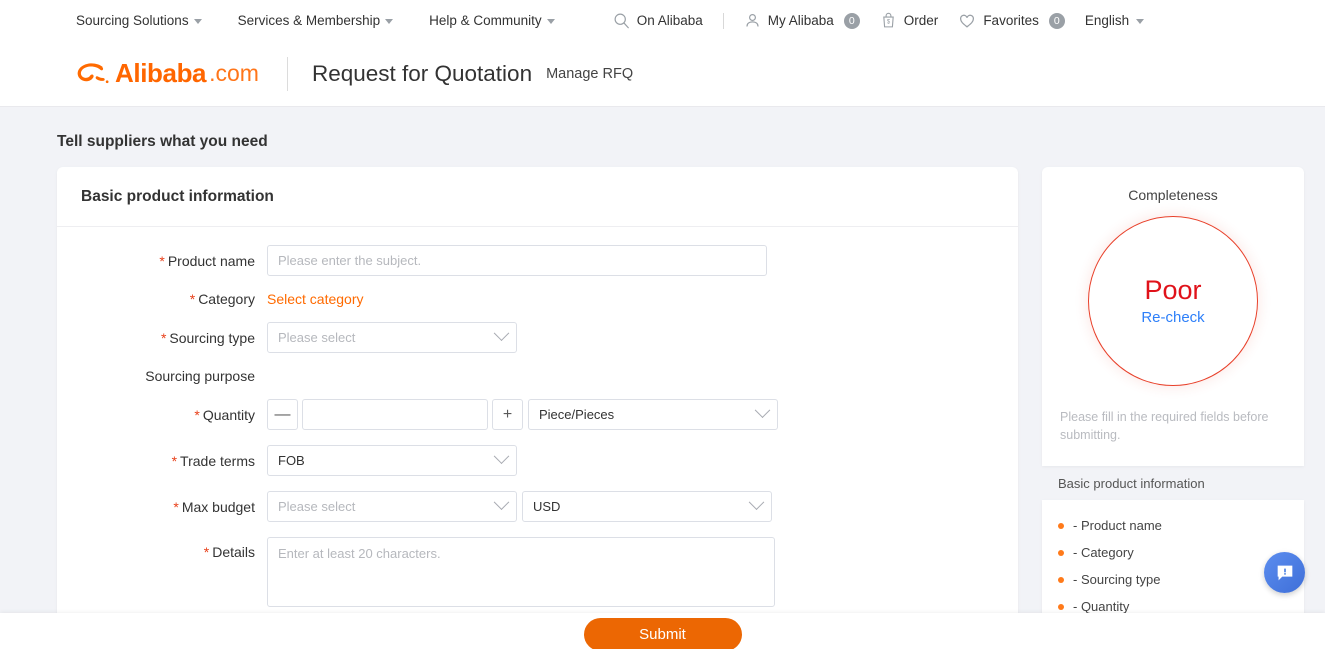 The height and width of the screenshot is (649, 1325). Describe the element at coordinates (94, 74) in the screenshot. I see `alibaba-swirl-icon` at that location.